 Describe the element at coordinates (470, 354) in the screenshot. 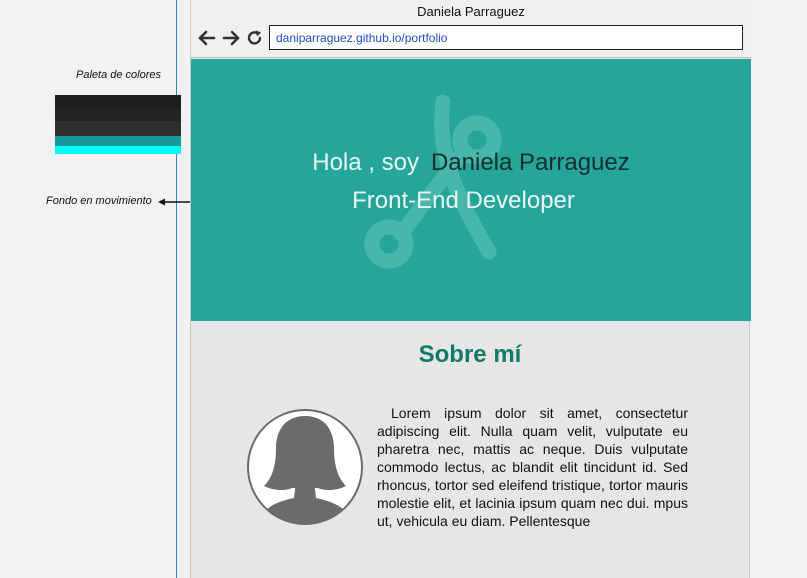

I see `about-title: Sobre mí` at that location.